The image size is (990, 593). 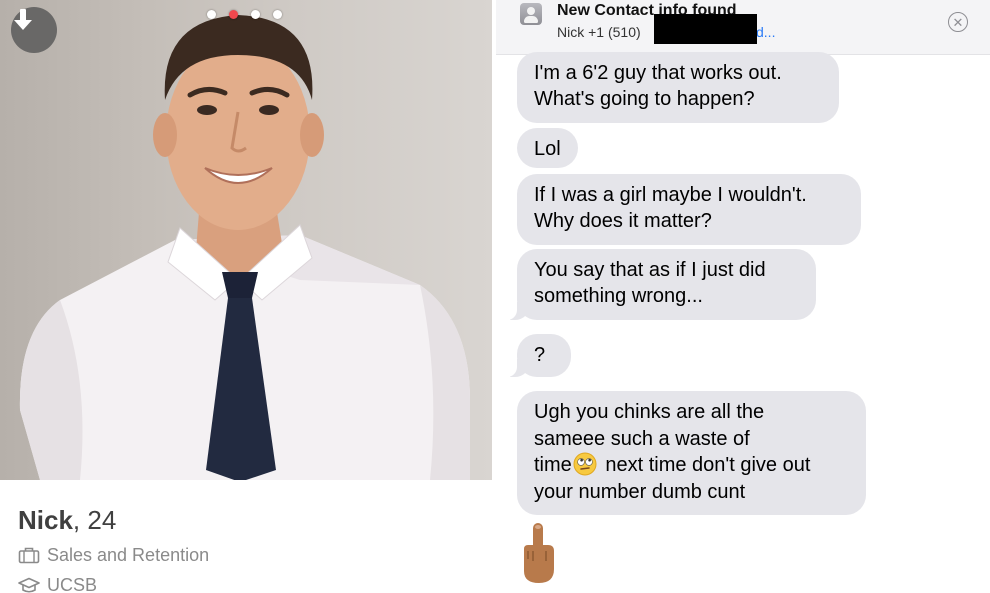 I want to click on message-bubble: Lol, so click(x=547, y=148).